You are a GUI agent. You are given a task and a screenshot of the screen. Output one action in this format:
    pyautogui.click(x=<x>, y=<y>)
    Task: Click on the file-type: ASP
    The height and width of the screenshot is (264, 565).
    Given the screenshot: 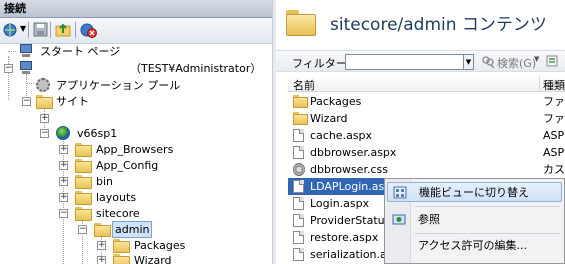 What is the action you would take?
    pyautogui.click(x=554, y=135)
    